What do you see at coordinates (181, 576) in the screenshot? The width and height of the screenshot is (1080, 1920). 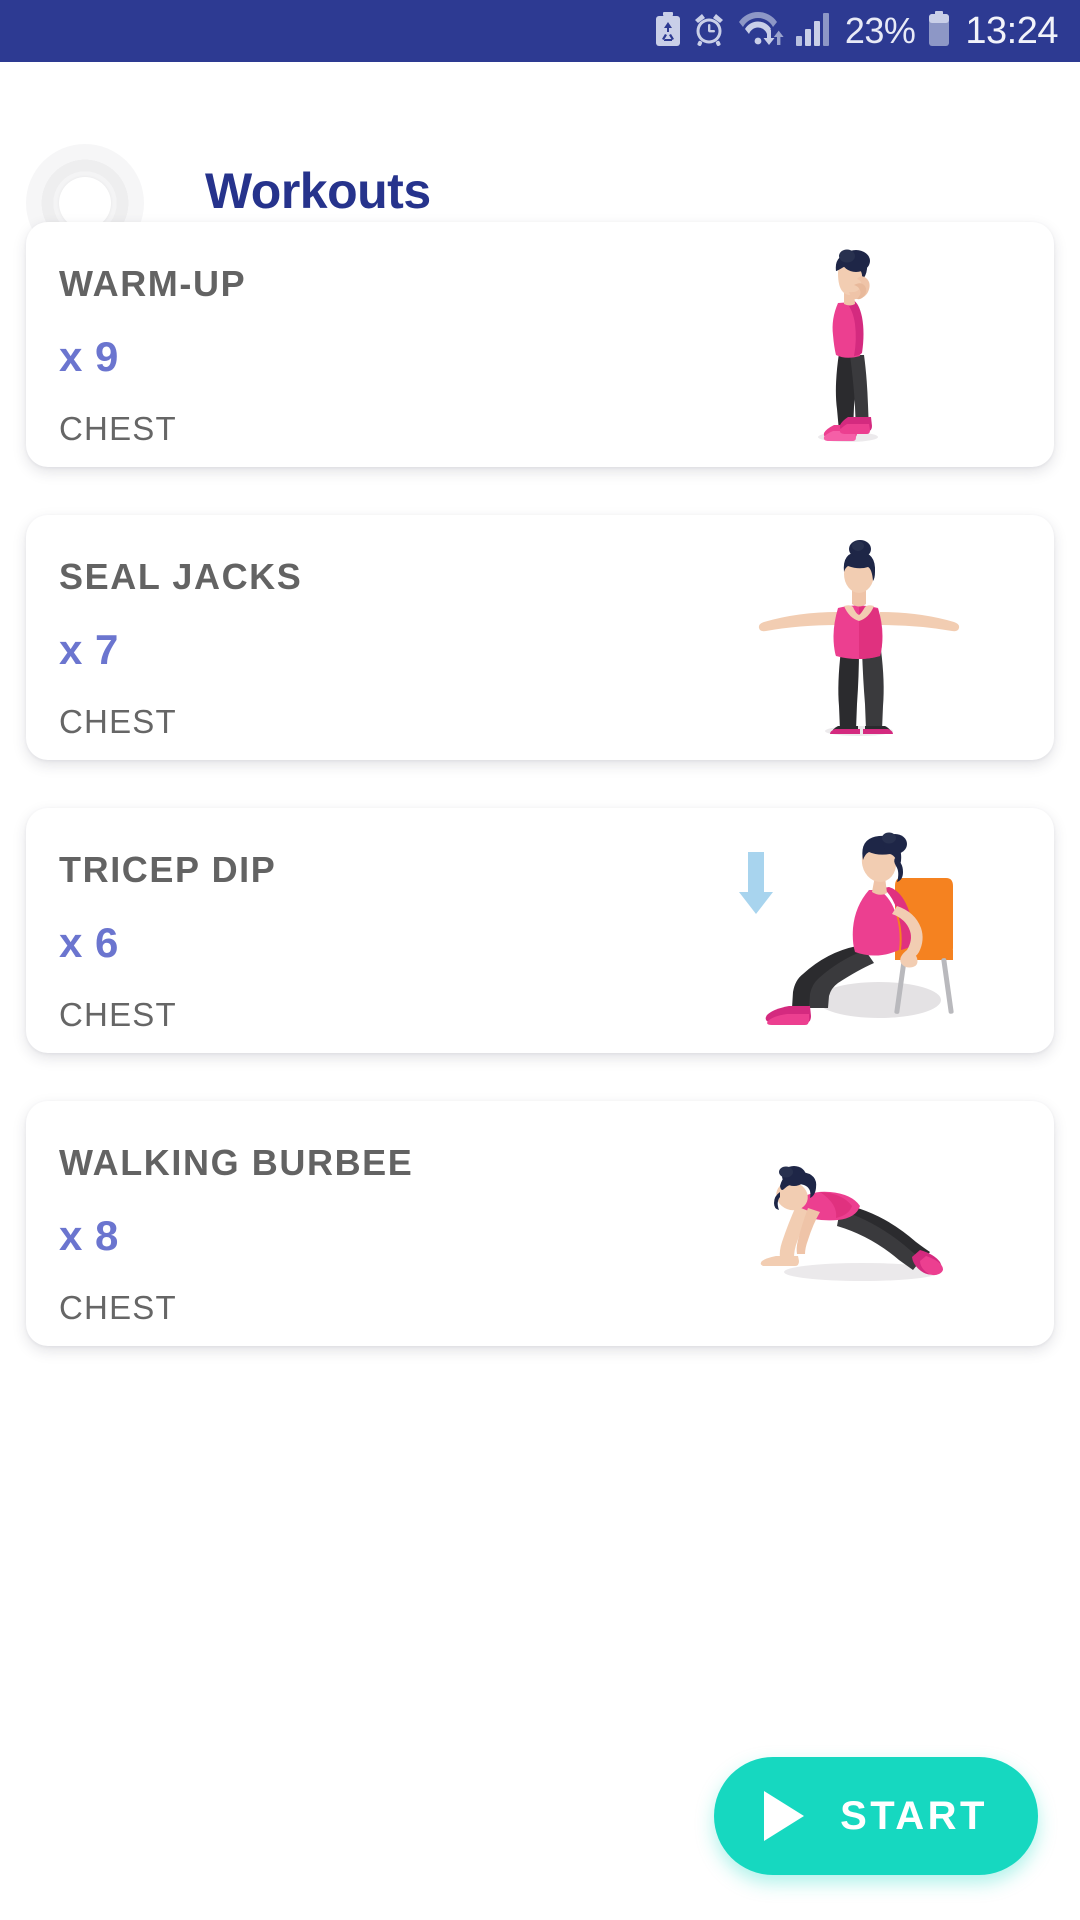 I see `exercise-name: SEAL JACKS` at bounding box center [181, 576].